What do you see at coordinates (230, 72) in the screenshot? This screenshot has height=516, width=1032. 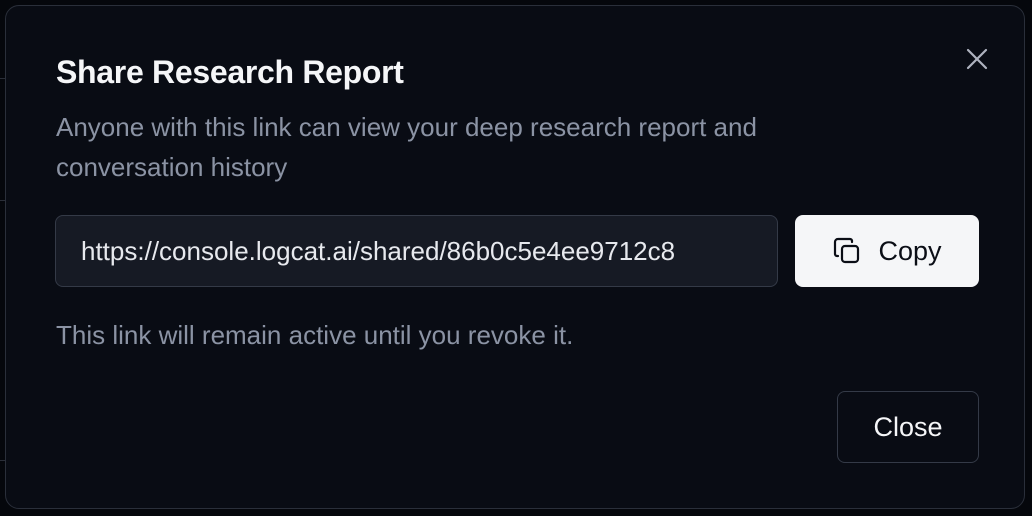 I see `dialog-title: Share Research Report` at bounding box center [230, 72].